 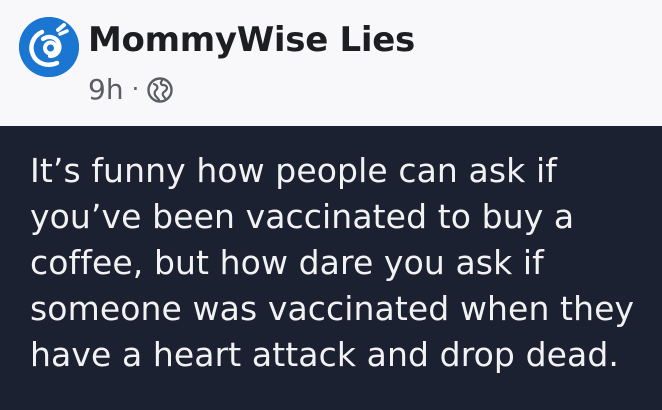 I want to click on post-meta: 9h ·, so click(x=130, y=90).